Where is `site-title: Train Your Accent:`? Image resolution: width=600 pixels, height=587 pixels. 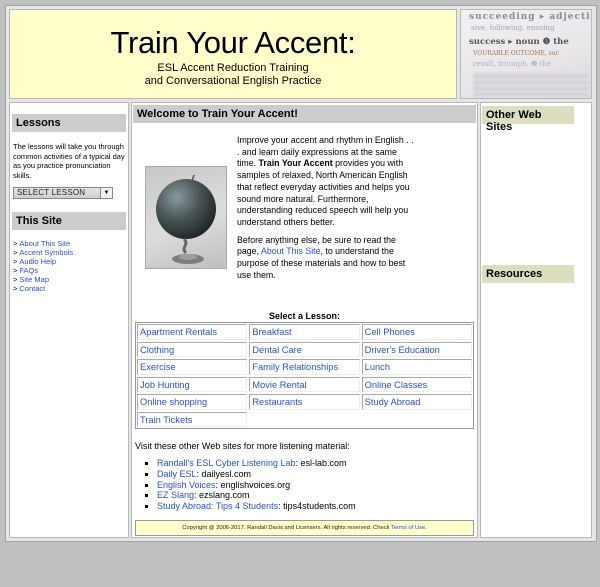
site-title: Train Your Accent: is located at coordinates (233, 42).